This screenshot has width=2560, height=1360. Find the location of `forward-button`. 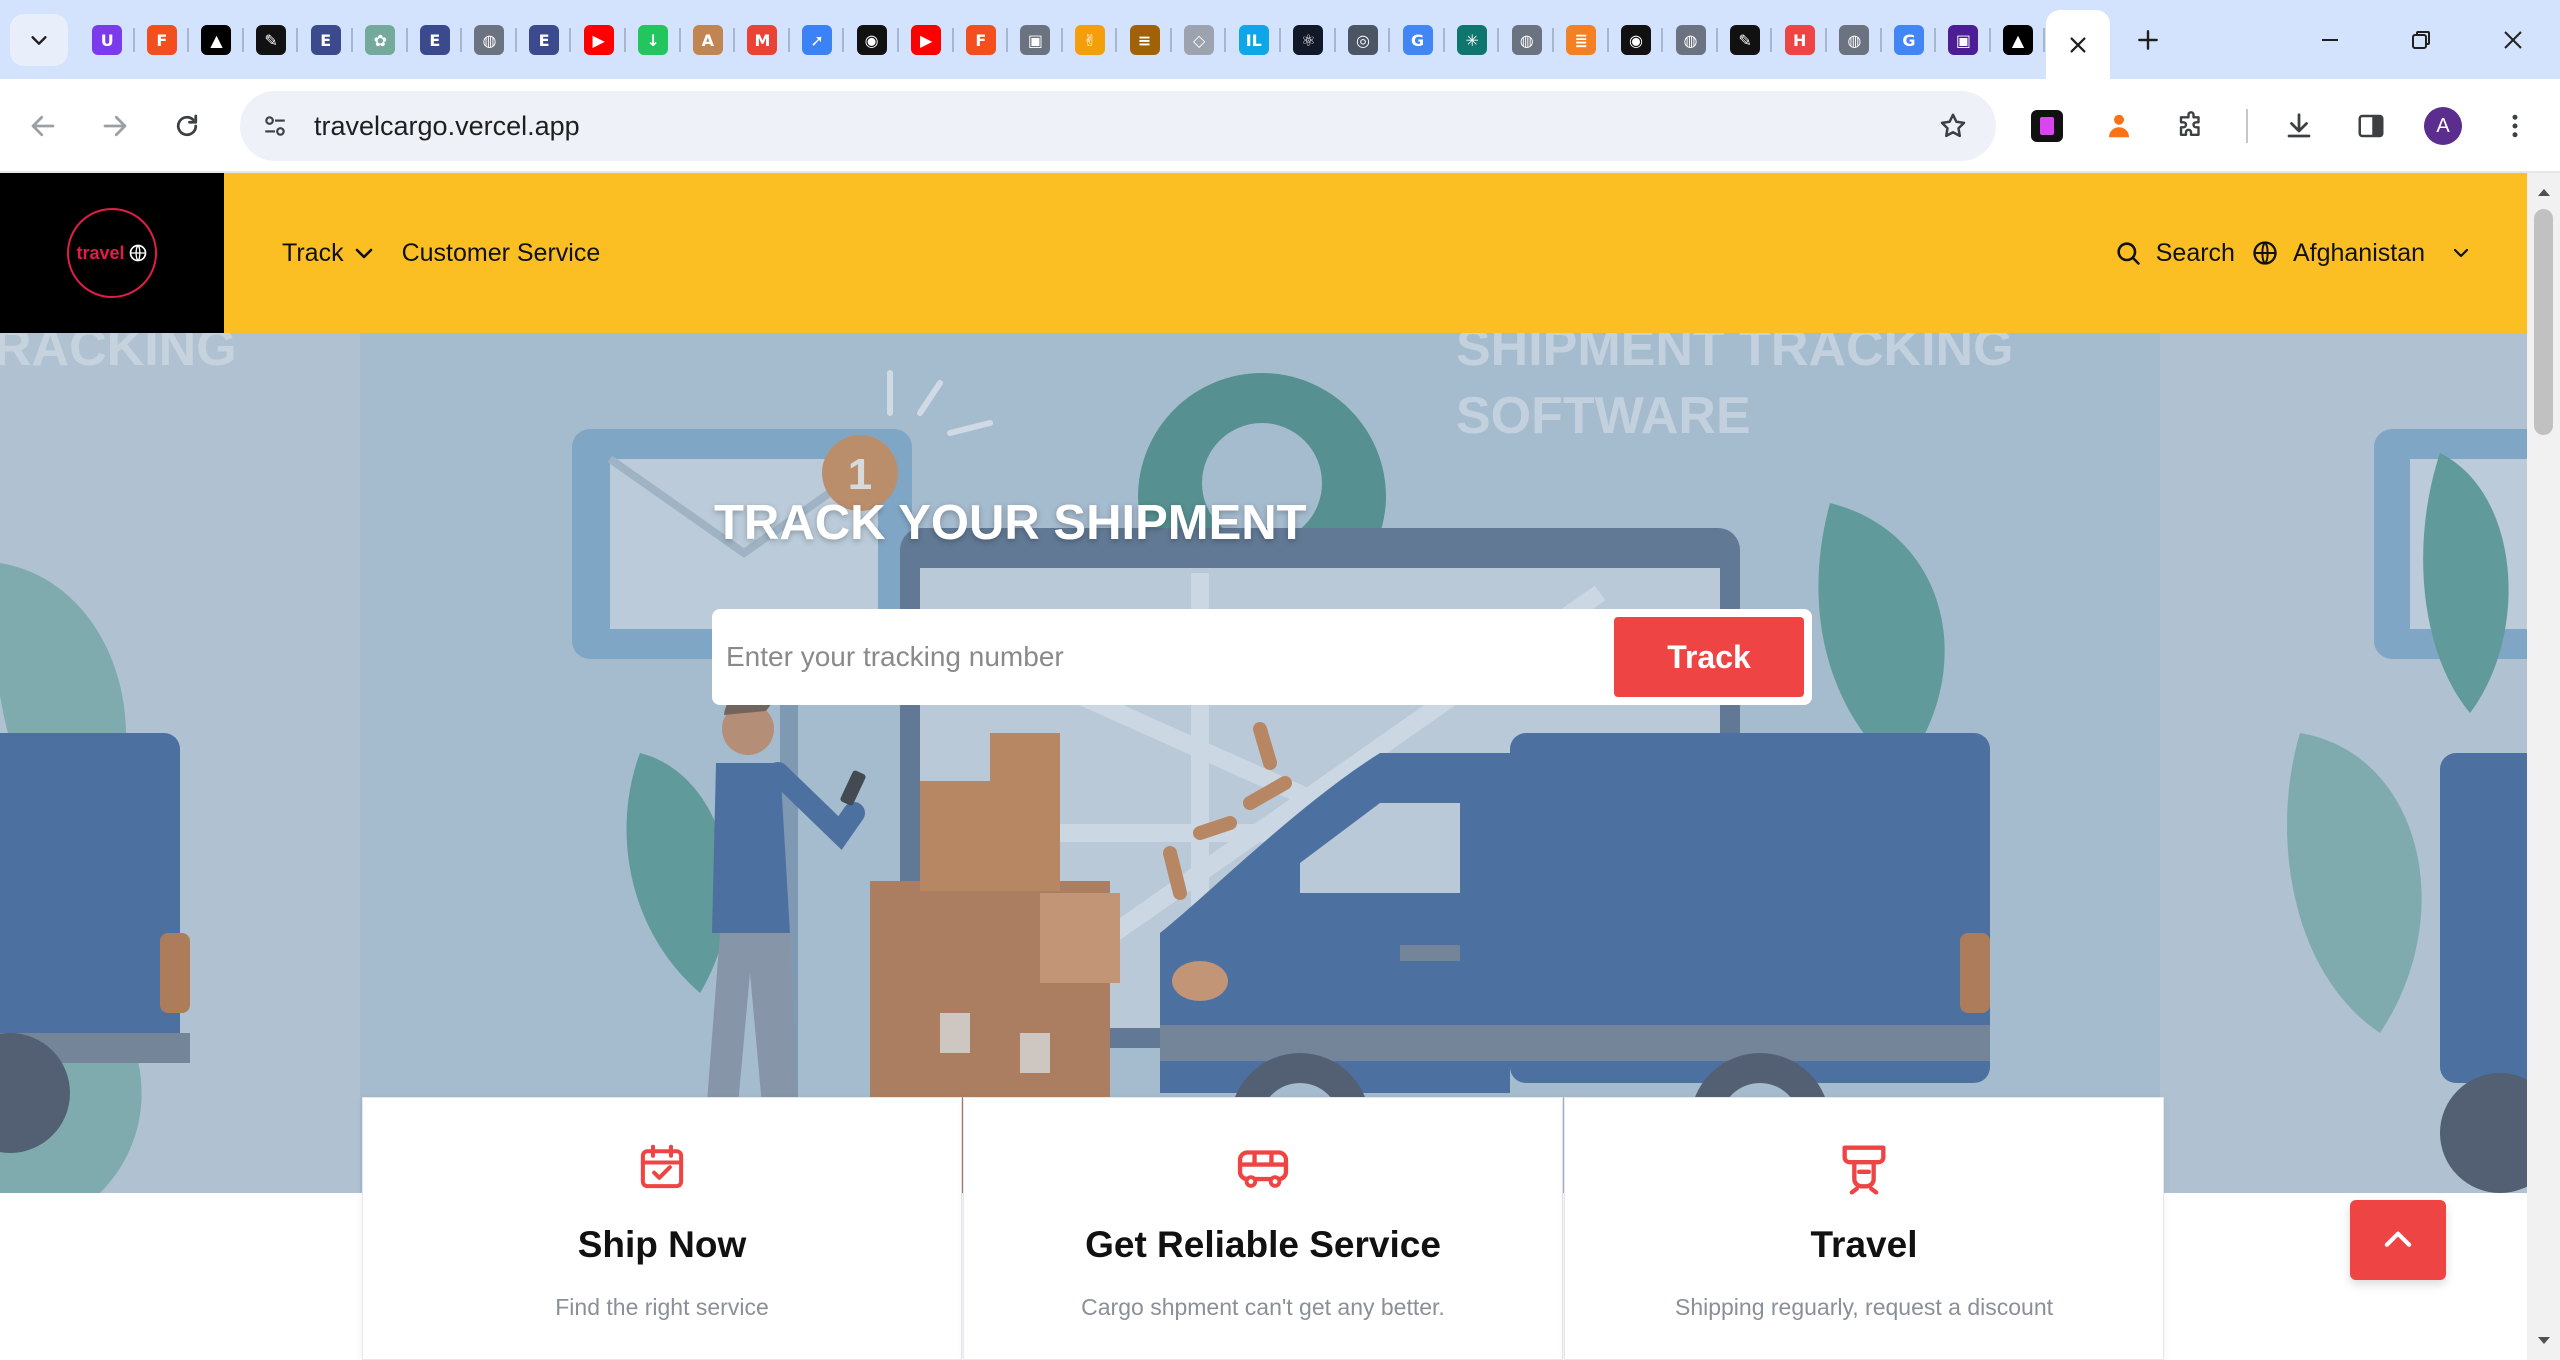

forward-button is located at coordinates (115, 126).